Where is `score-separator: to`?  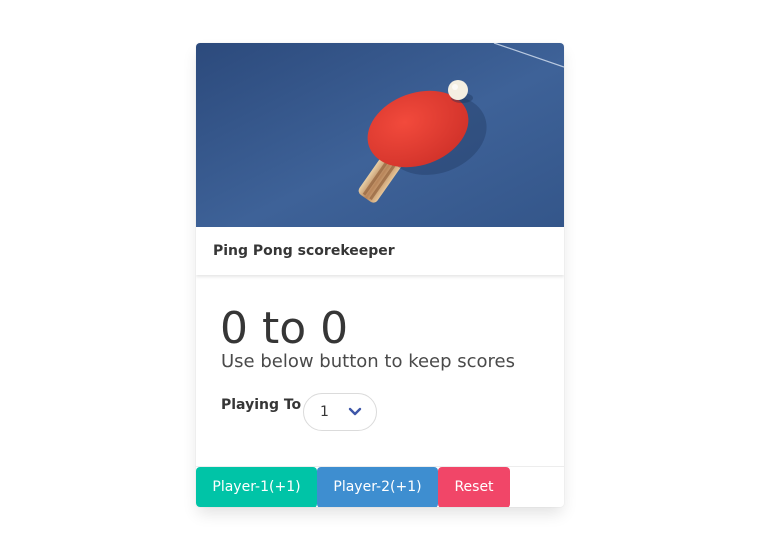 score-separator: to is located at coordinates (284, 328).